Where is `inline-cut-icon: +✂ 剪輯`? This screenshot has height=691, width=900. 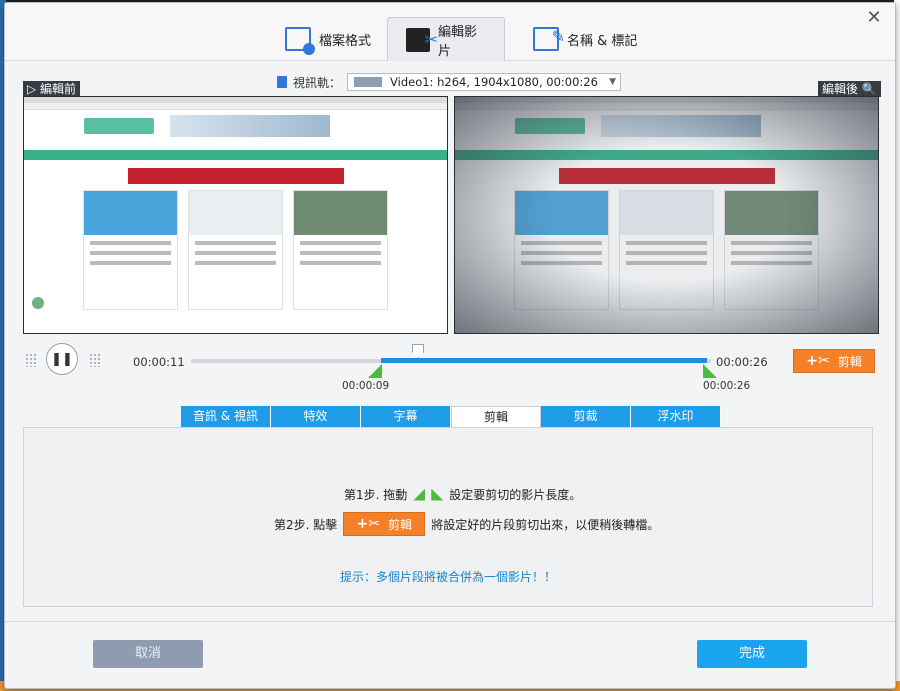
inline-cut-icon: +✂ 剪輯 is located at coordinates (384, 524).